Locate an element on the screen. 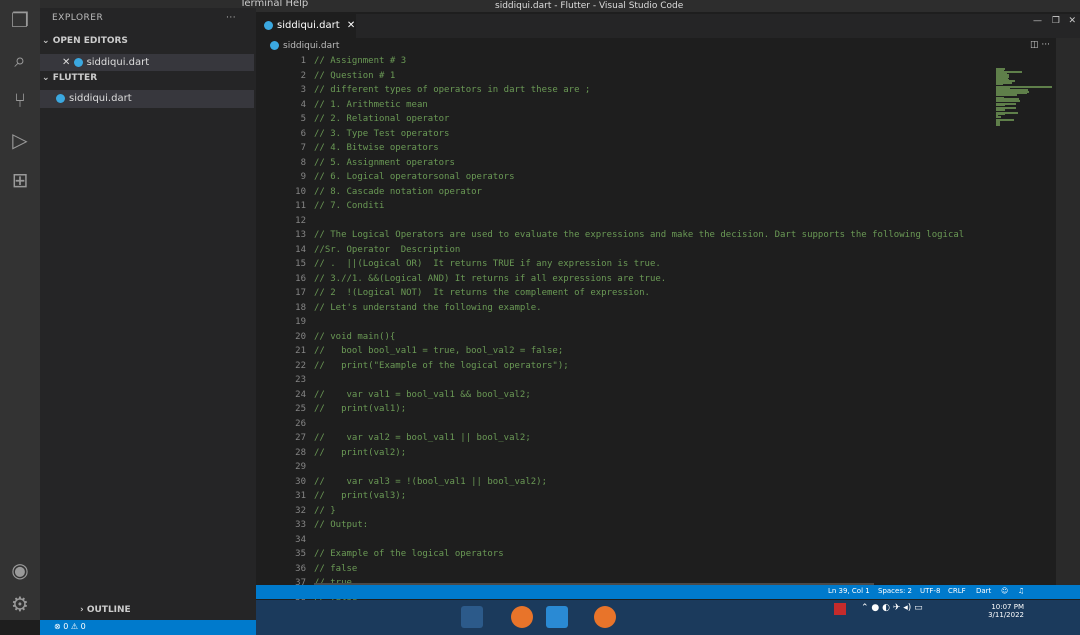 Image resolution: width=1080 pixels, height=635 pixels. code-line: // print(val3); is located at coordinates (360, 496).